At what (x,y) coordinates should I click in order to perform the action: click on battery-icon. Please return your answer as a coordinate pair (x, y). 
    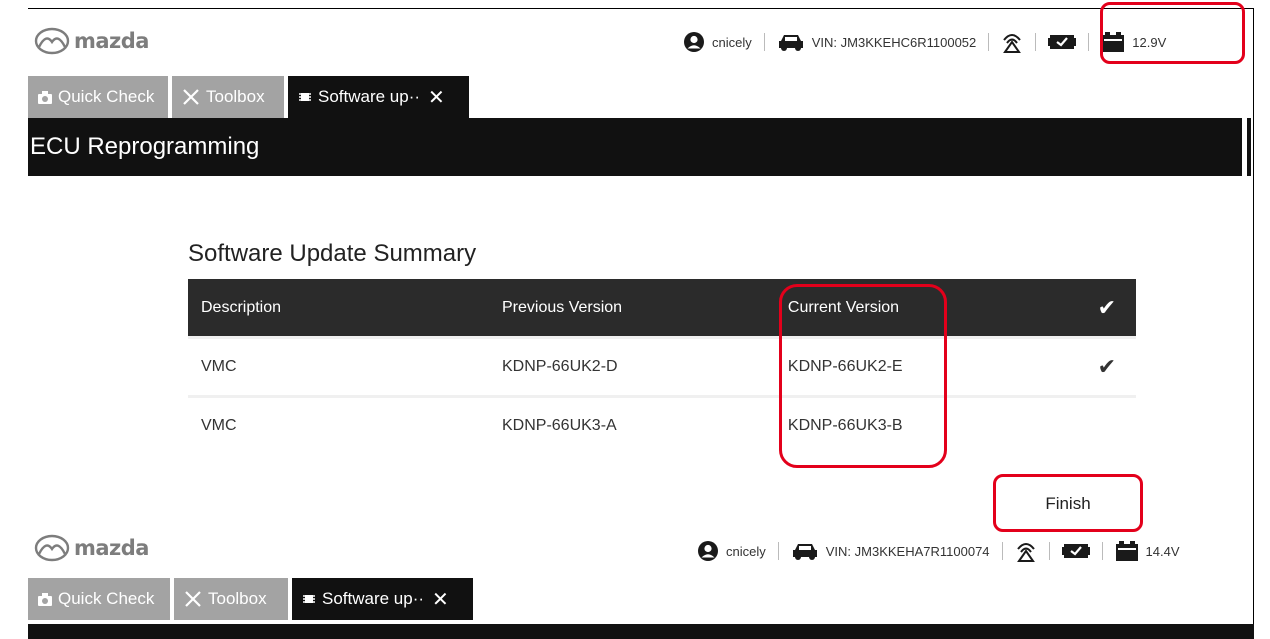
    Looking at the image, I should click on (1127, 551).